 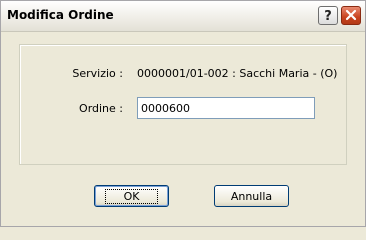 I want to click on ordine-input, so click(x=226, y=108).